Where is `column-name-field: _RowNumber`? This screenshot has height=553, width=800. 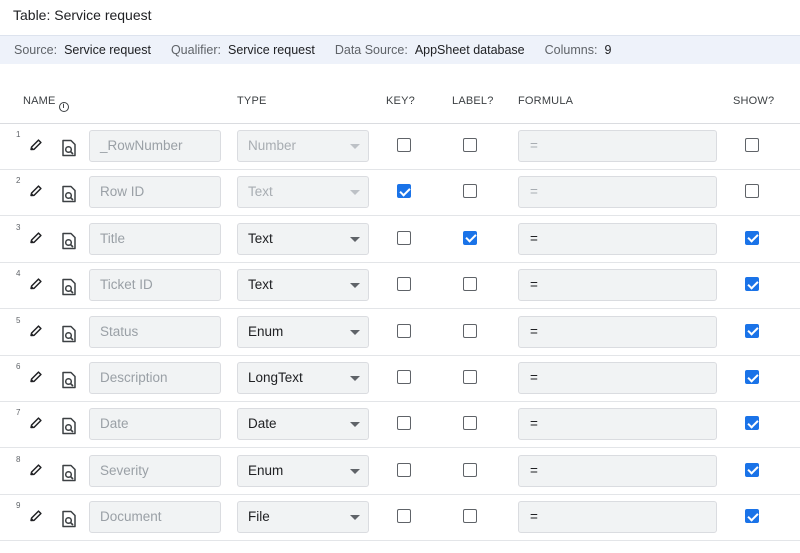
column-name-field: _RowNumber is located at coordinates (155, 146).